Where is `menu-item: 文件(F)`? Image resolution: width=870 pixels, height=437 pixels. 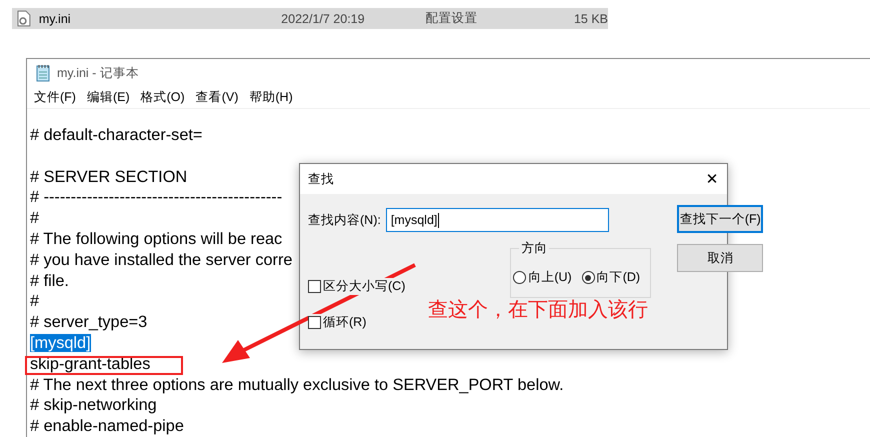 menu-item: 文件(F) is located at coordinates (55, 97).